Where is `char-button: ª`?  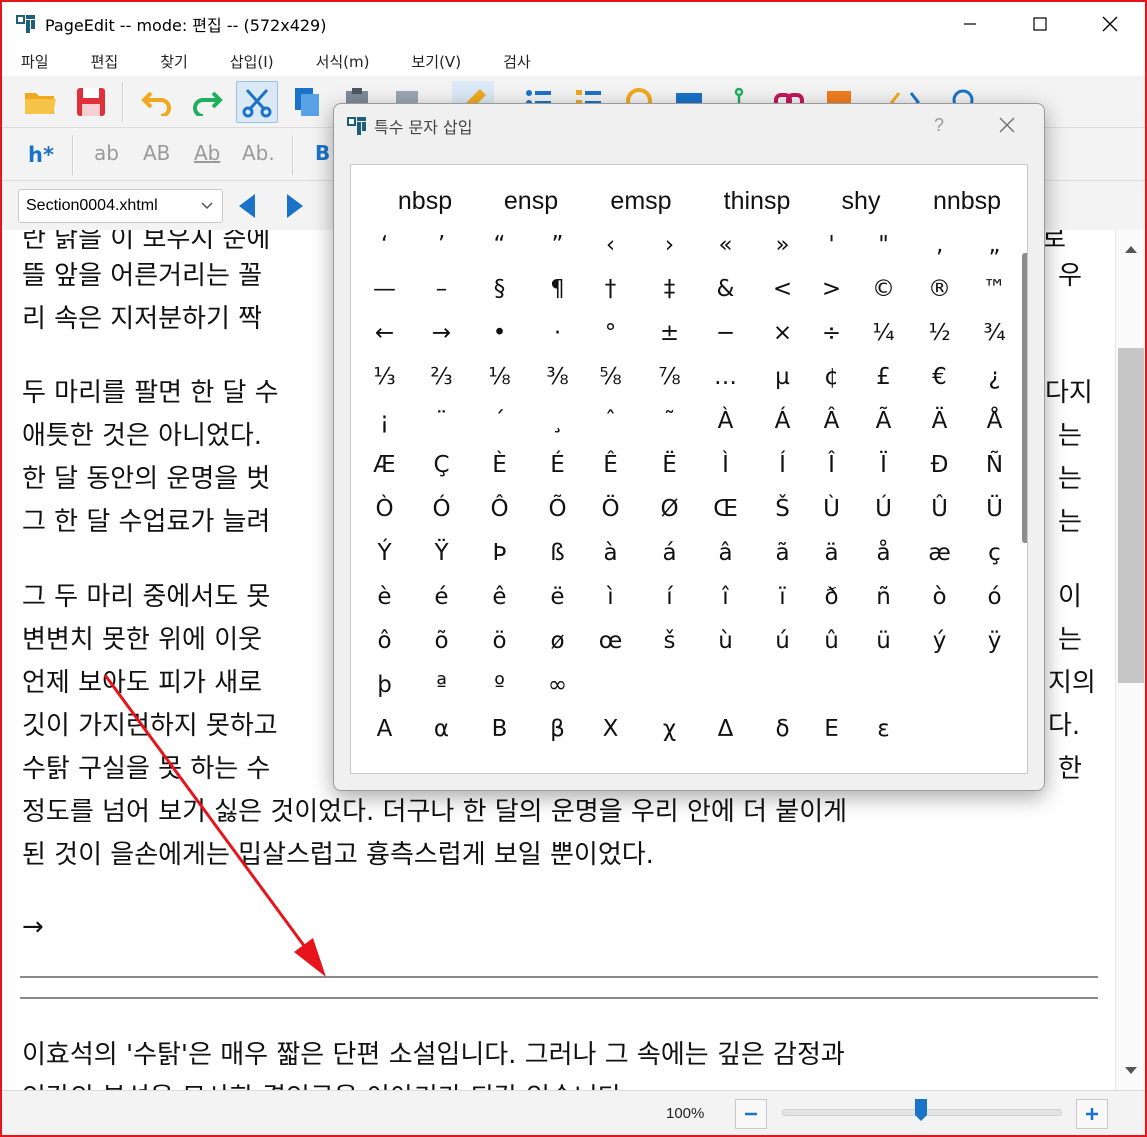 char-button: ª is located at coordinates (441, 685).